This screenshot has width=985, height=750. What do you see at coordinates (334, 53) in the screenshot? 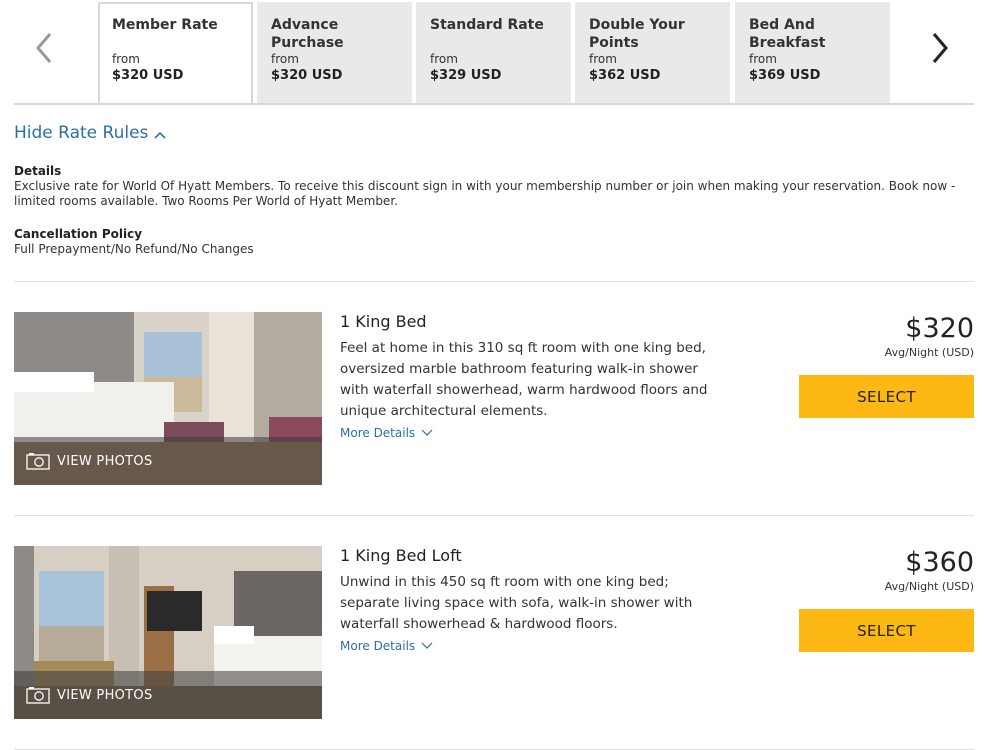
I see `tab-advance-purchase: Advance Purchase from $320 USD` at bounding box center [334, 53].